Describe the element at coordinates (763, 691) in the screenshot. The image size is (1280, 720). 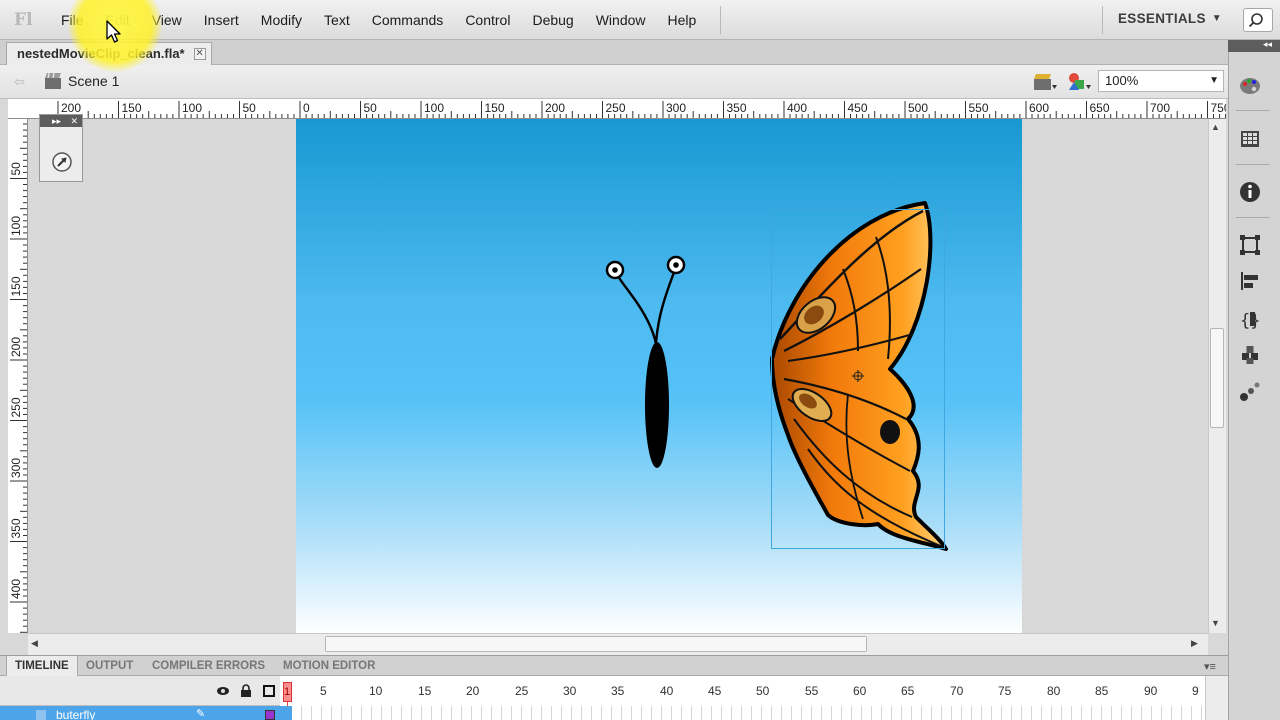
I see `frame-number: 50` at that location.